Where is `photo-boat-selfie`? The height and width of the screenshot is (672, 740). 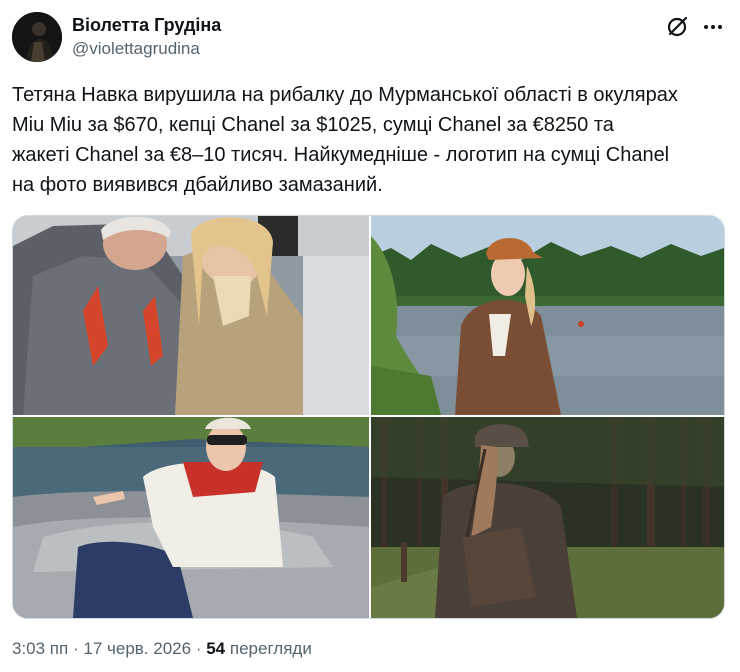 photo-boat-selfie is located at coordinates (191, 315).